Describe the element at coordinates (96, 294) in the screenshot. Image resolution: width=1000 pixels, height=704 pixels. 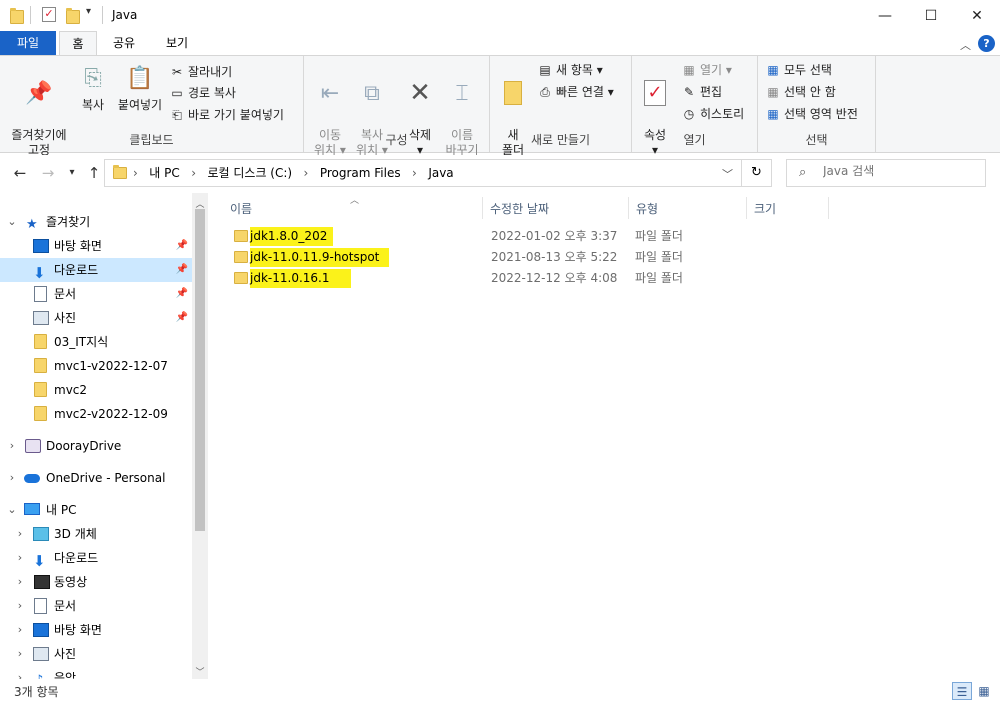
I see `nav-item-documents: 문서 📌` at that location.